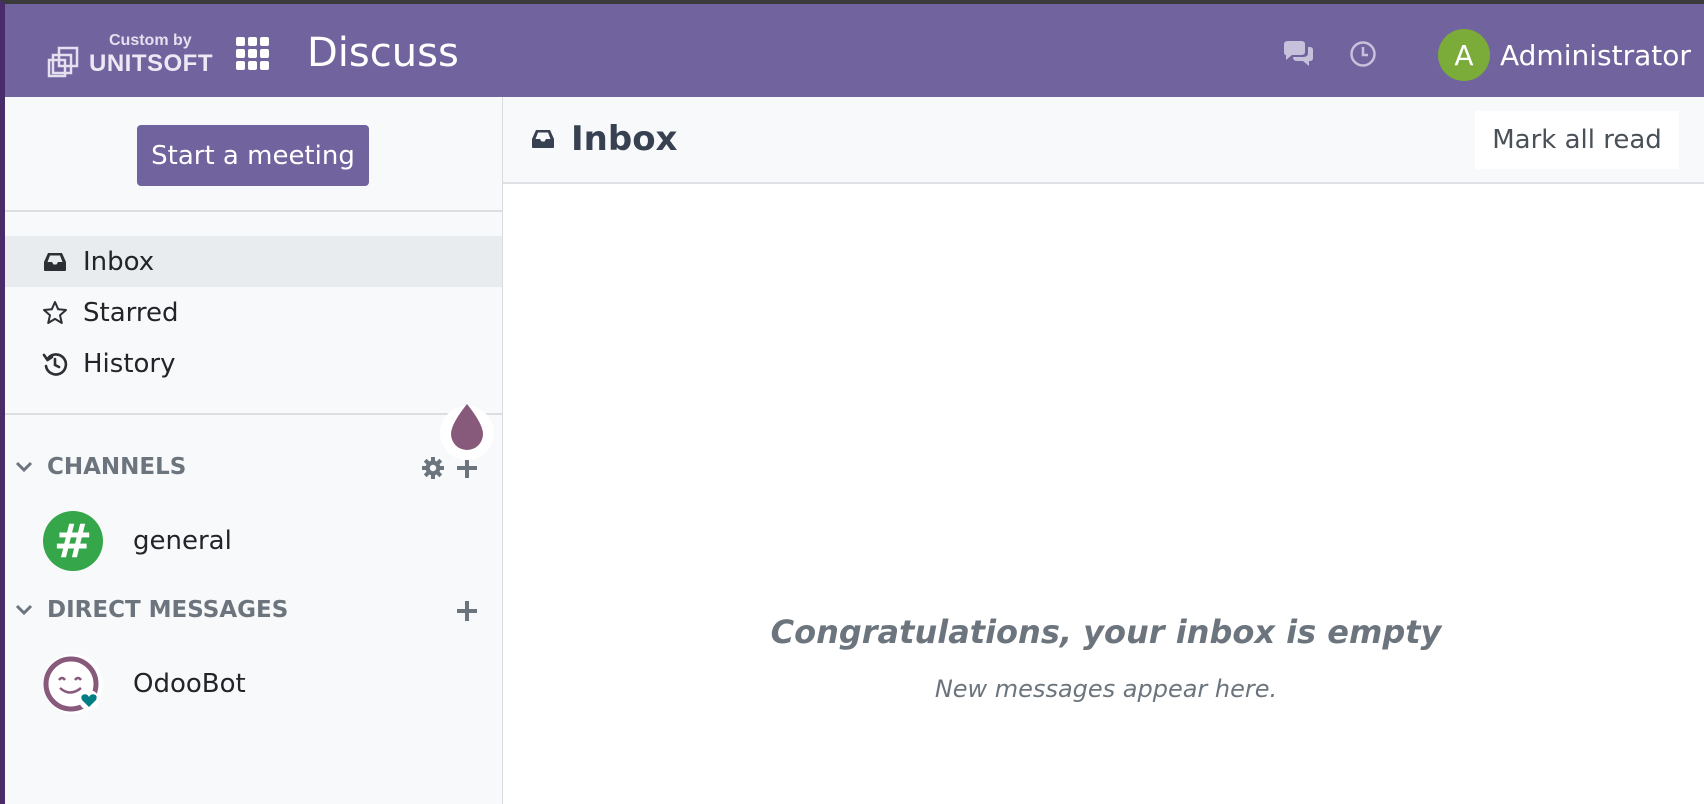  I want to click on direct-messages-category-toggle: DIRECT MESSAGES, so click(151, 610).